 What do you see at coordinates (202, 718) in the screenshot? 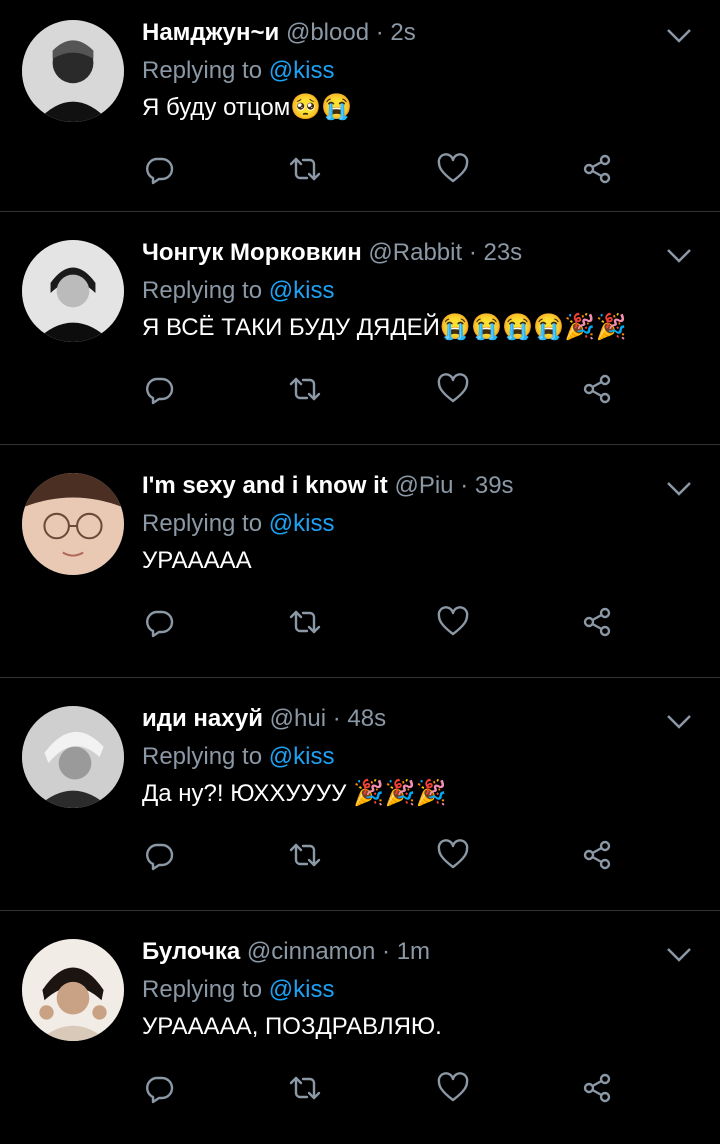
I see `display-name: иди нахуй` at bounding box center [202, 718].